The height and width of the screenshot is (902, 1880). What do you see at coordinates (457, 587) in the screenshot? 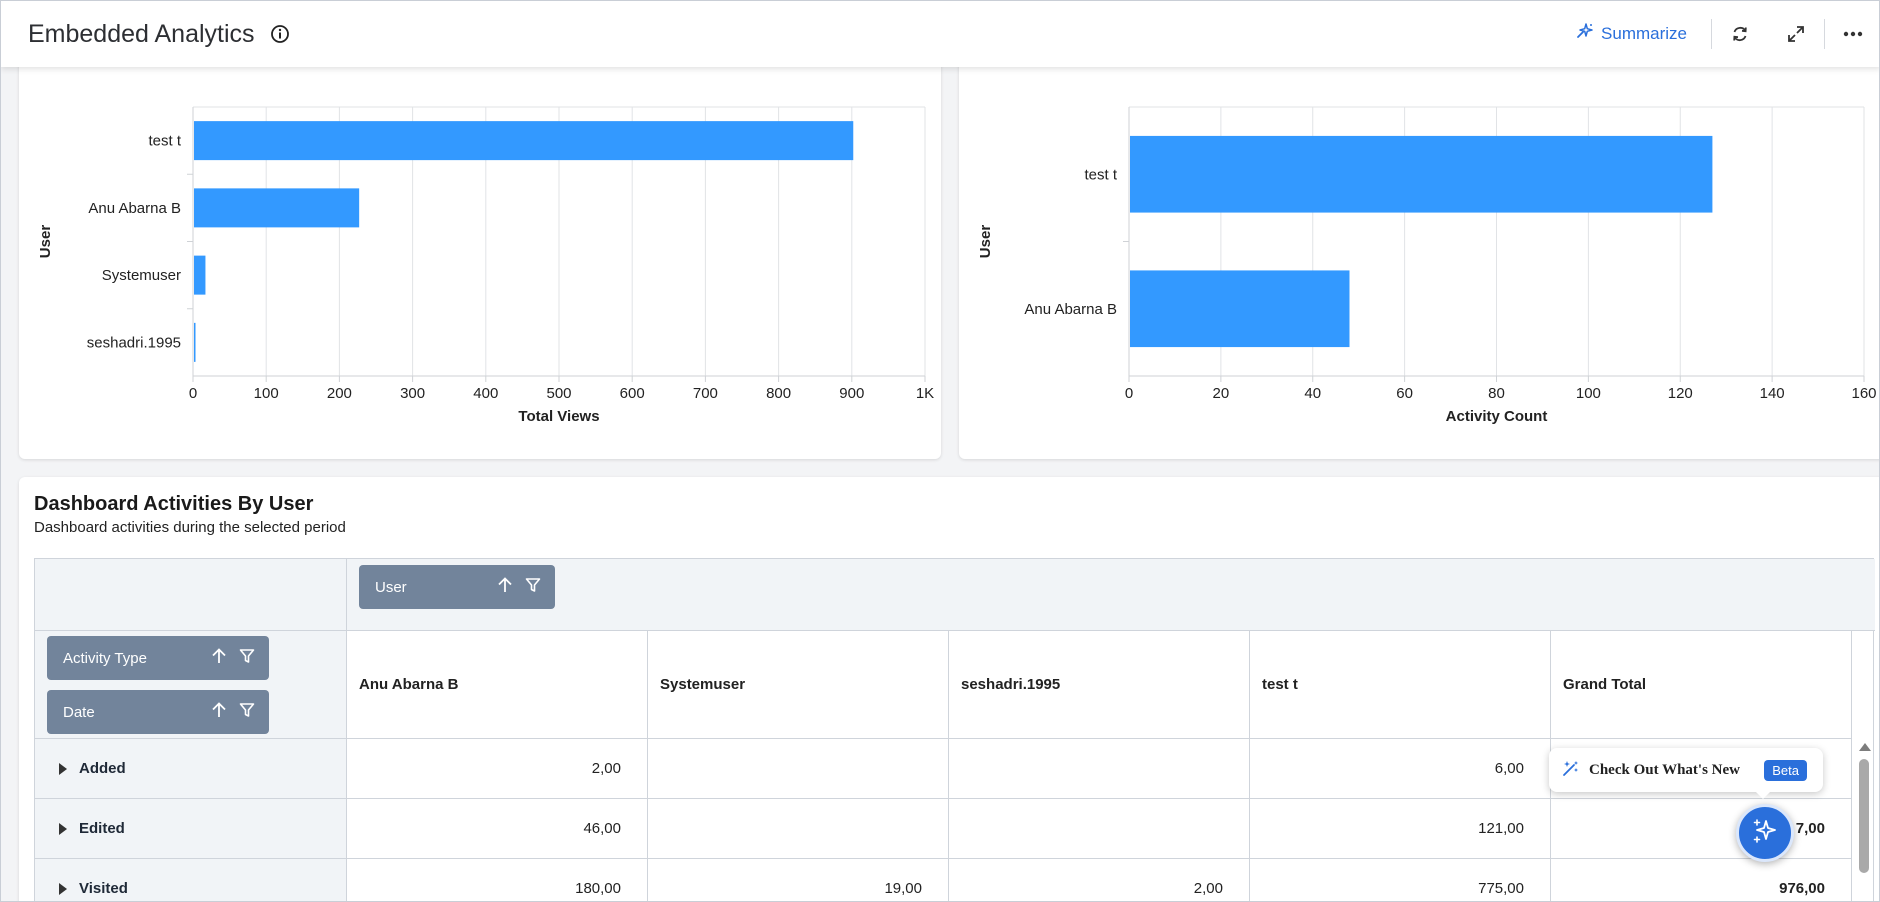
I see `user-field-chip: User` at bounding box center [457, 587].